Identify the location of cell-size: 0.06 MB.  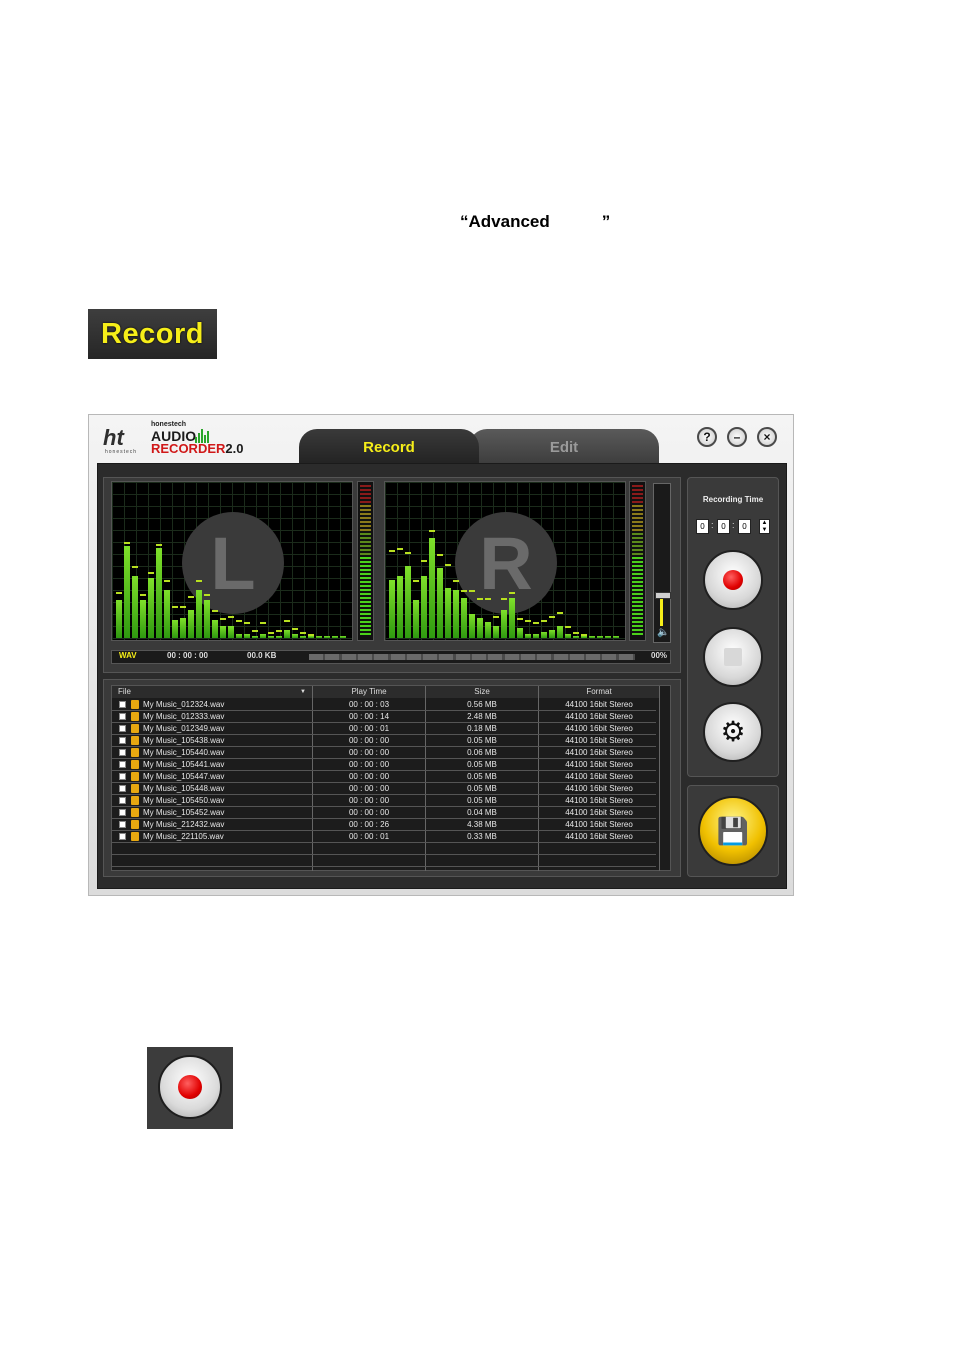
(482, 752).